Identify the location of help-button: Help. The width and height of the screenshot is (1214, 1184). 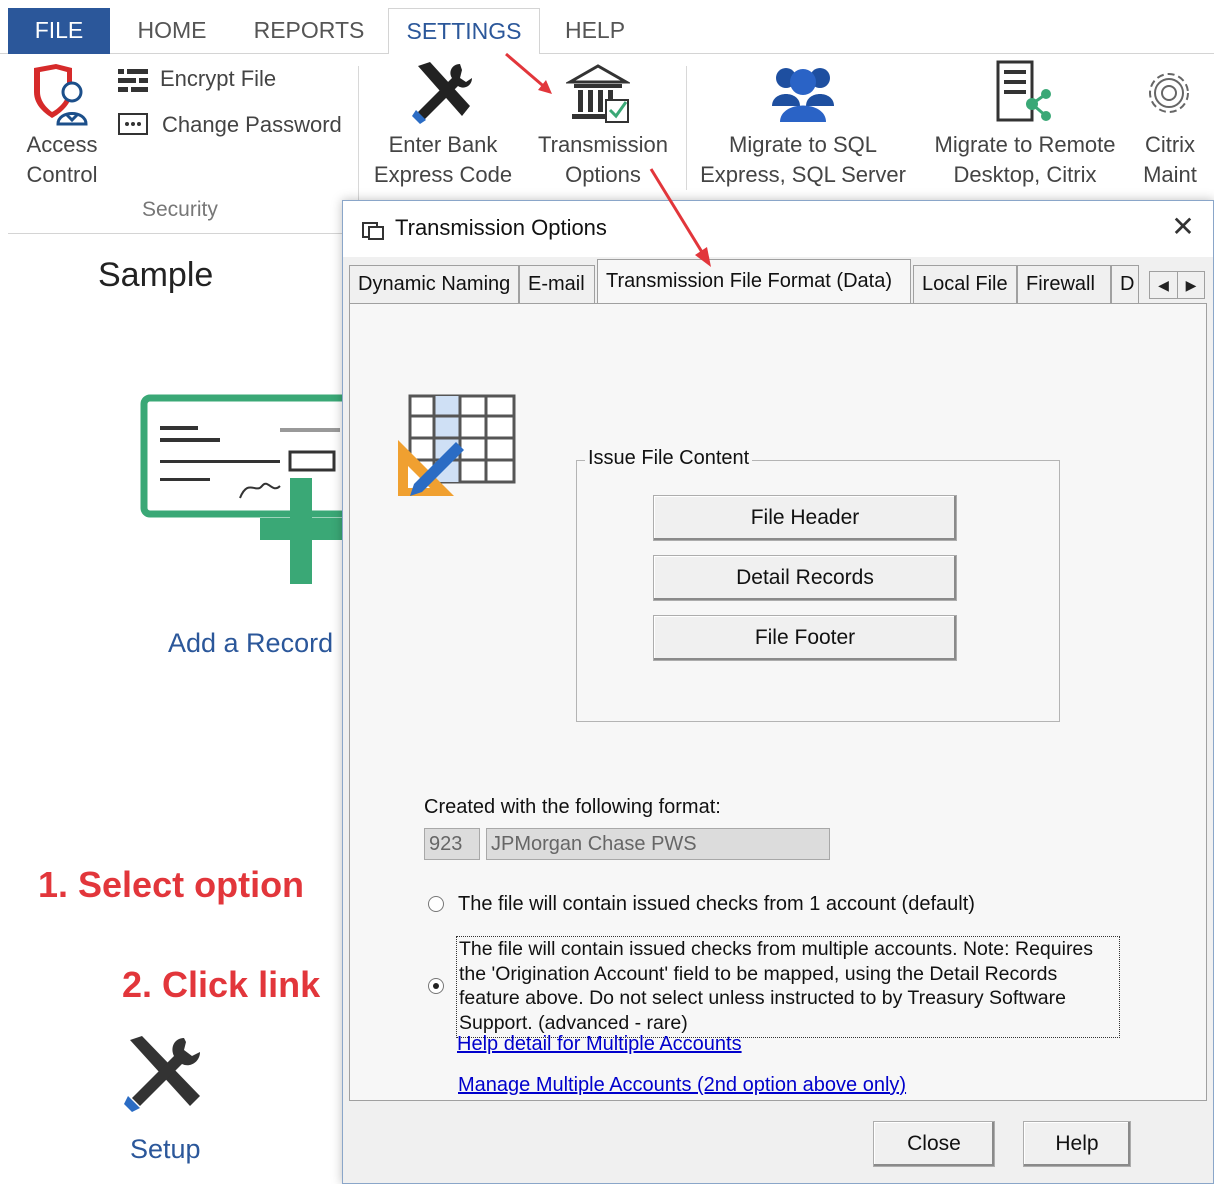
(1077, 1144).